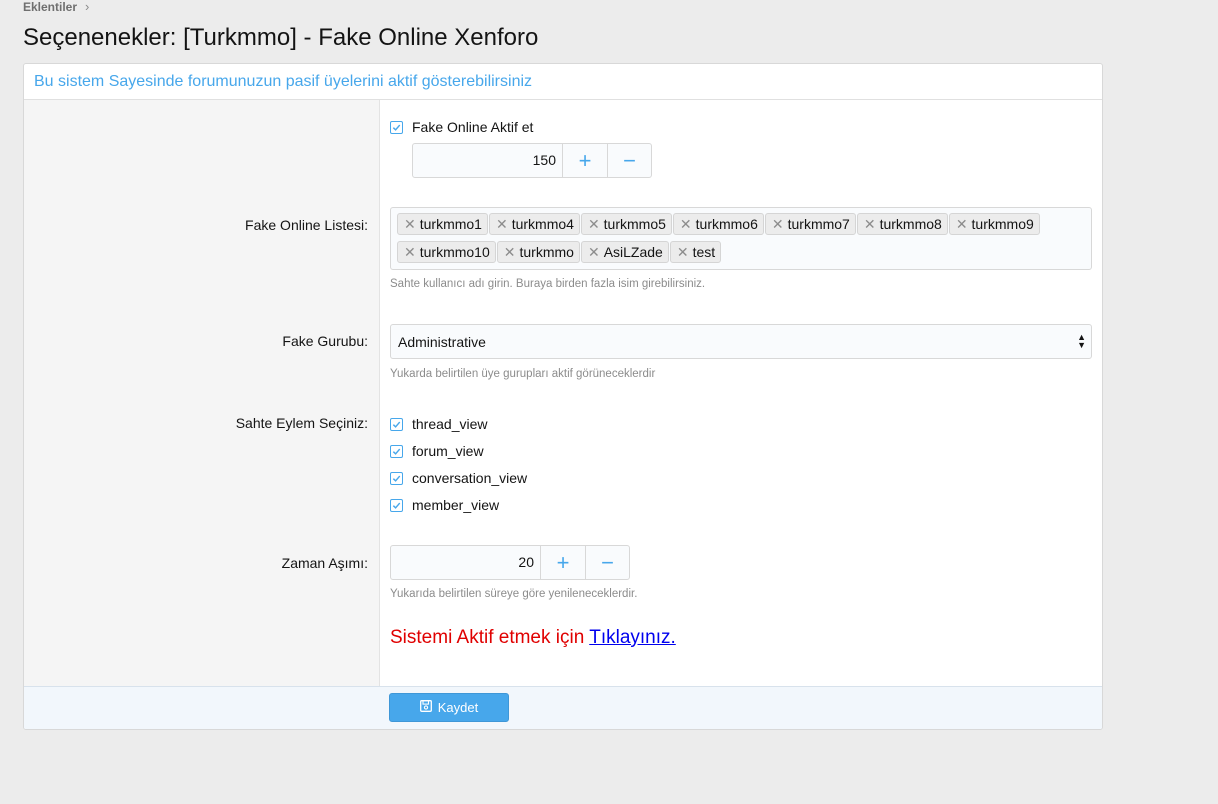  Describe the element at coordinates (634, 224) in the screenshot. I see `token-label: turkmmo5` at that location.